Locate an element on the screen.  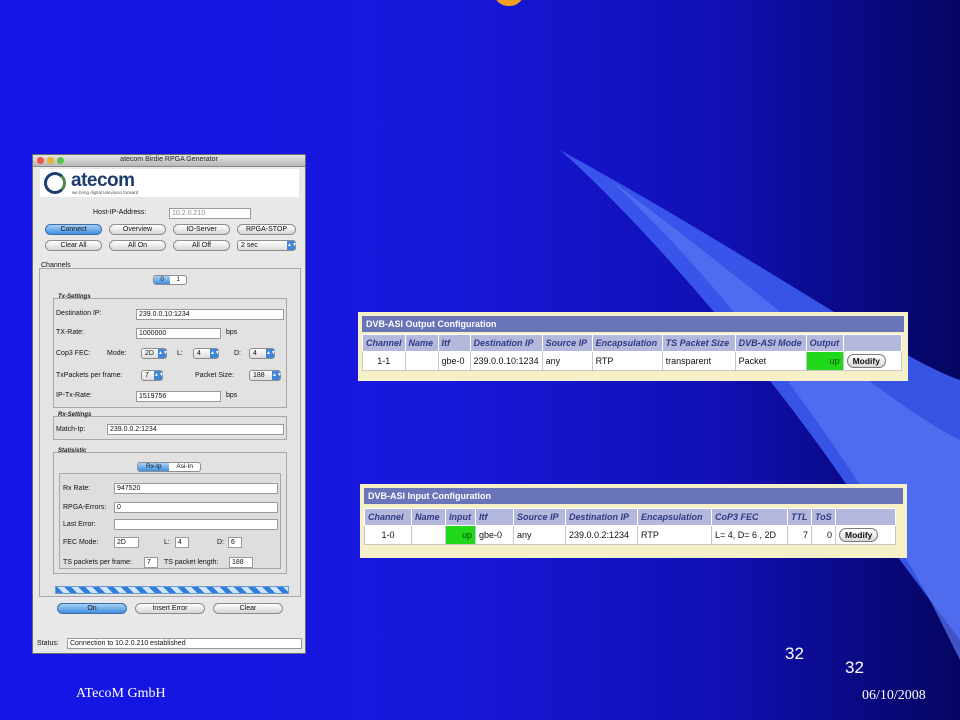
rx-settings-title: Rx-Settings is located at coordinates (75, 415).